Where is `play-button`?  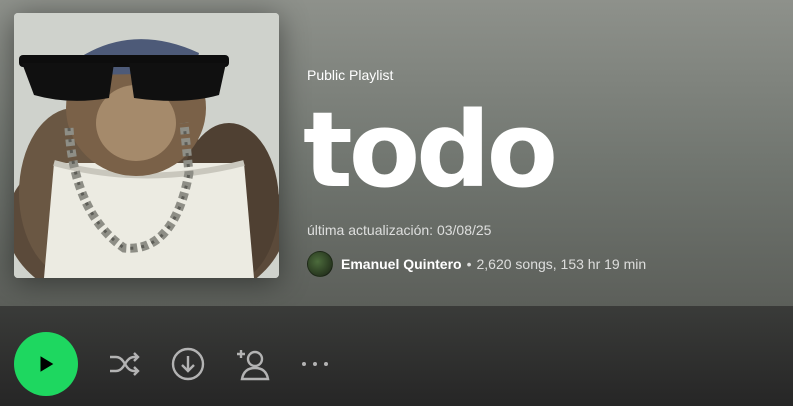
play-button is located at coordinates (46, 364).